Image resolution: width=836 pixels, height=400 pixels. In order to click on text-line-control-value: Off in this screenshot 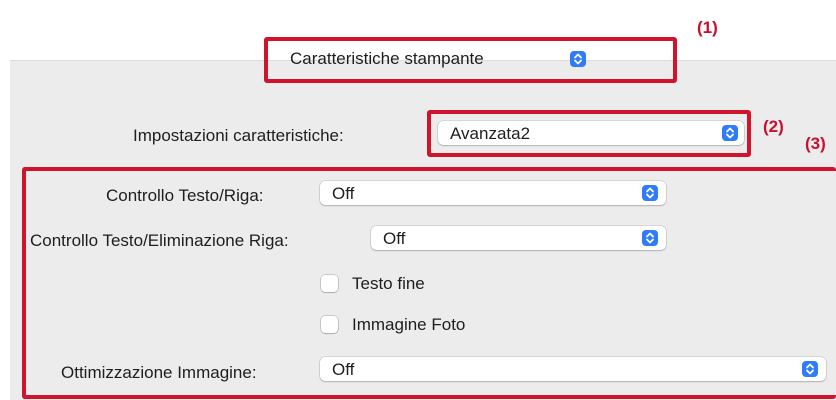, I will do `click(343, 193)`.